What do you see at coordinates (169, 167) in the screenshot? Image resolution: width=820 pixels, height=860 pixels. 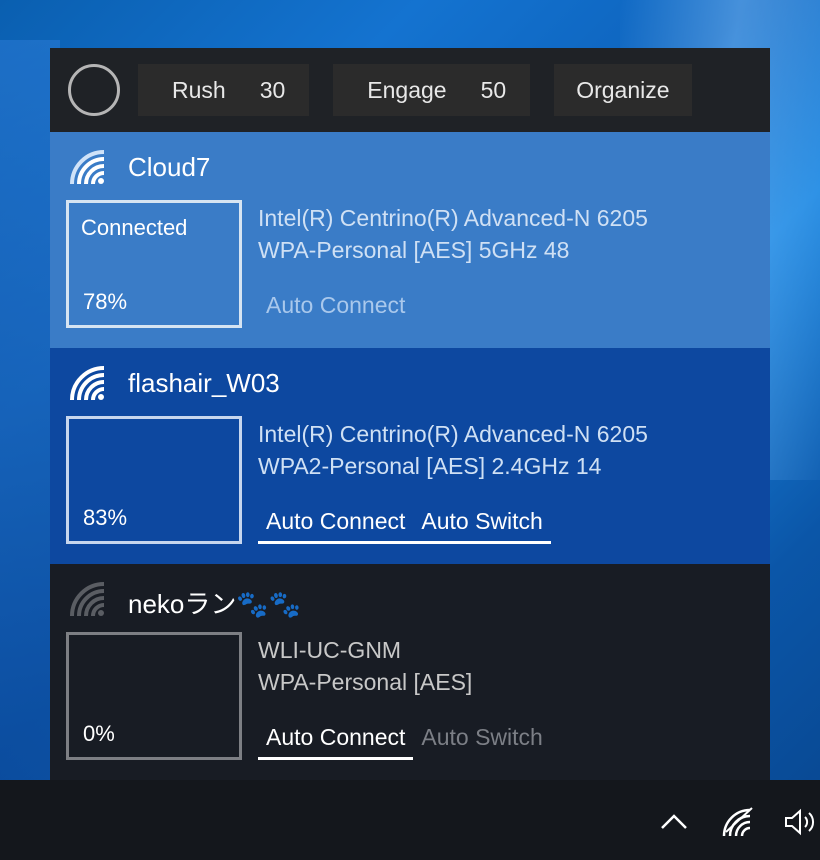 I see `network-ssid: Cloud7` at bounding box center [169, 167].